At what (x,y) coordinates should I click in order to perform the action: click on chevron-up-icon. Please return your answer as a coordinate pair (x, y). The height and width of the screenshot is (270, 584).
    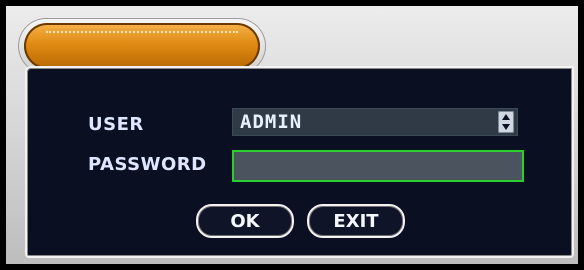
    Looking at the image, I should click on (506, 117).